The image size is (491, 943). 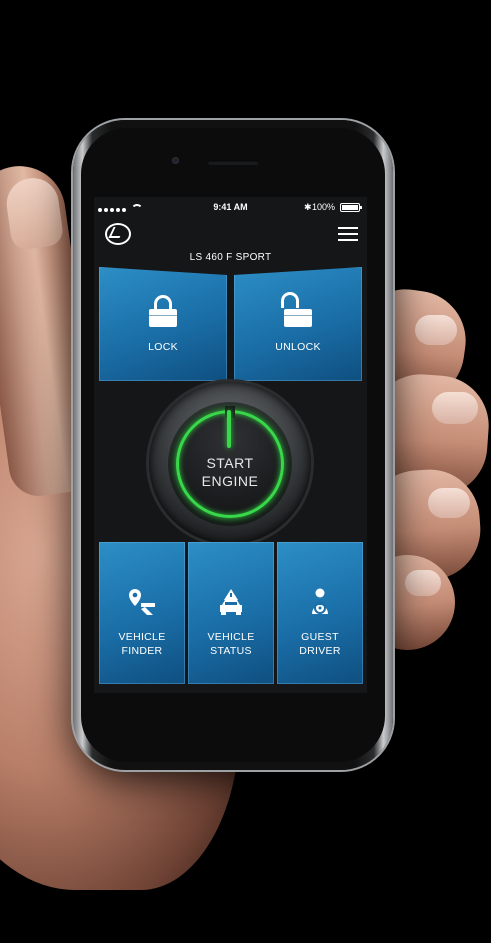 I want to click on driver-steering-icon, so click(x=320, y=601).